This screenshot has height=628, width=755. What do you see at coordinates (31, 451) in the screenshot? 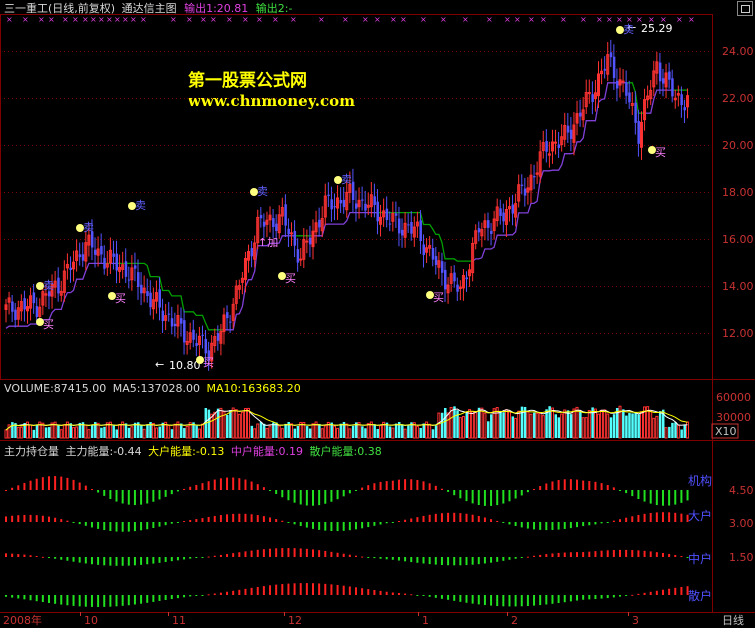
I see `energy-indicator-name: 主力持仓量` at bounding box center [31, 451].